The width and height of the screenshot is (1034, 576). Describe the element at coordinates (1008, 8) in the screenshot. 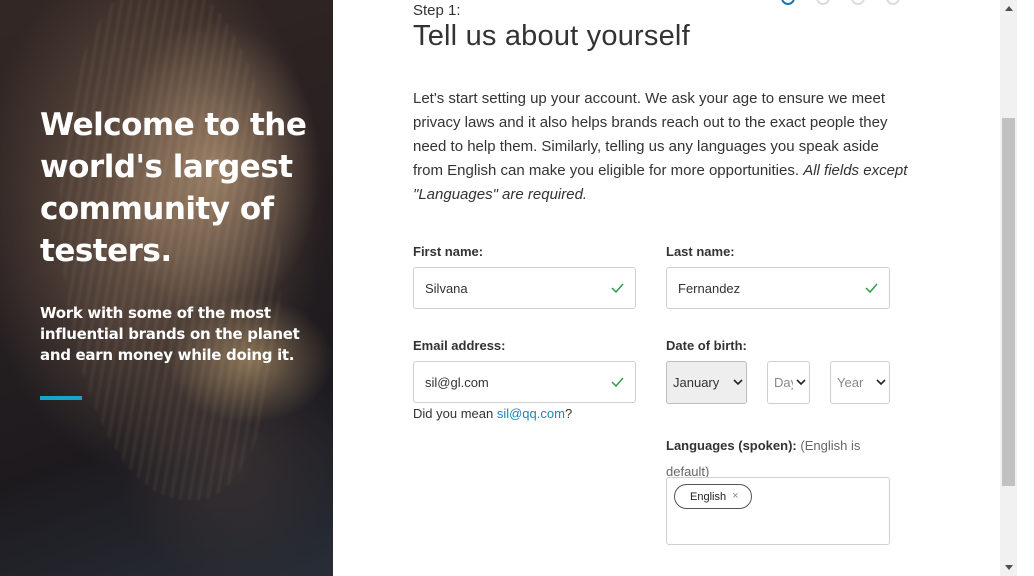

I see `scroll-up-arrow-icon` at that location.